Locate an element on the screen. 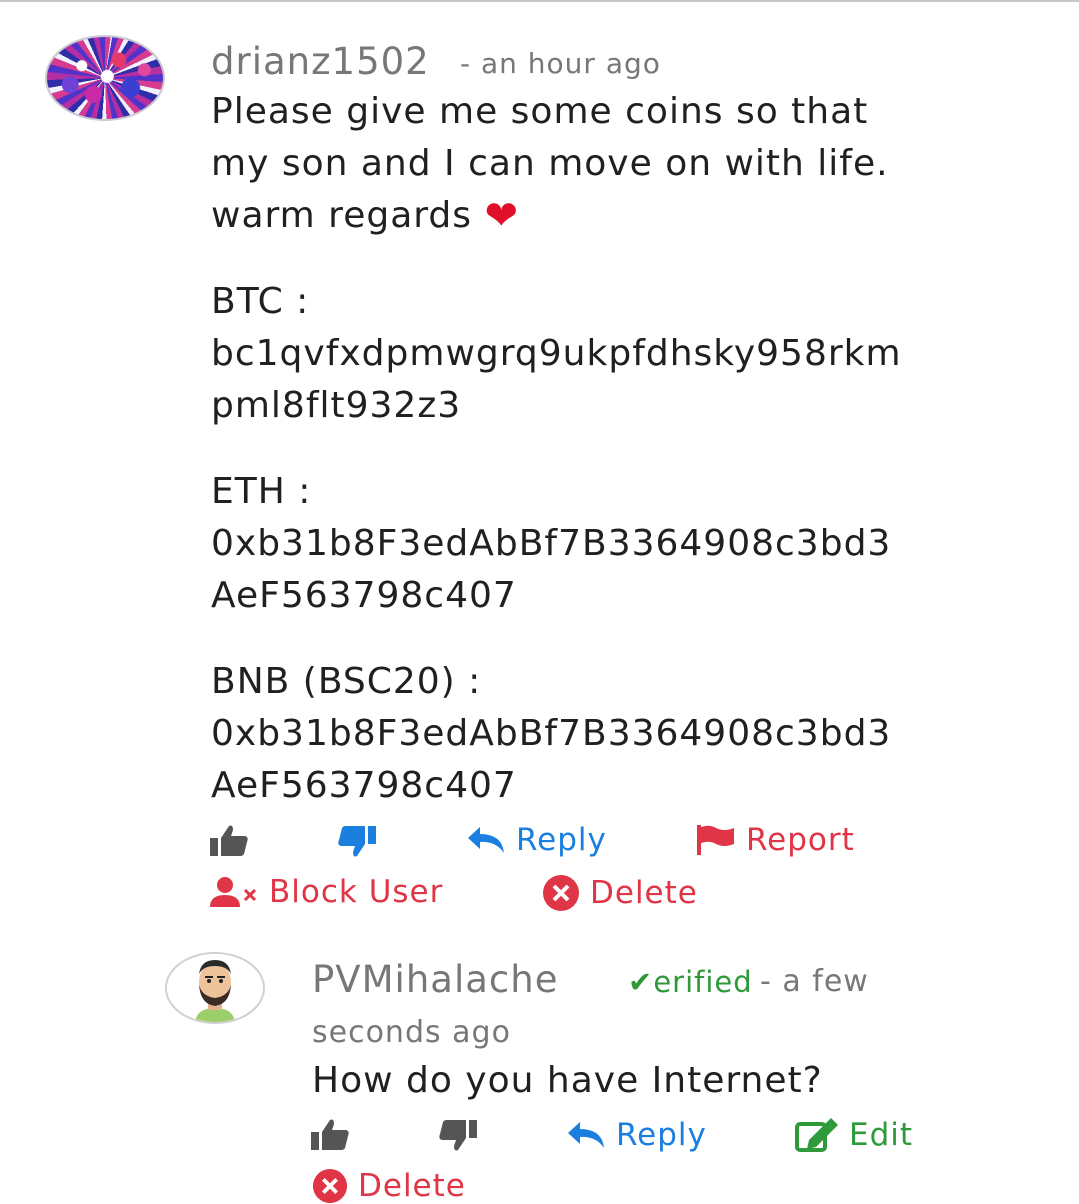  comment-timestamp: - an hour ago is located at coordinates (560, 63).